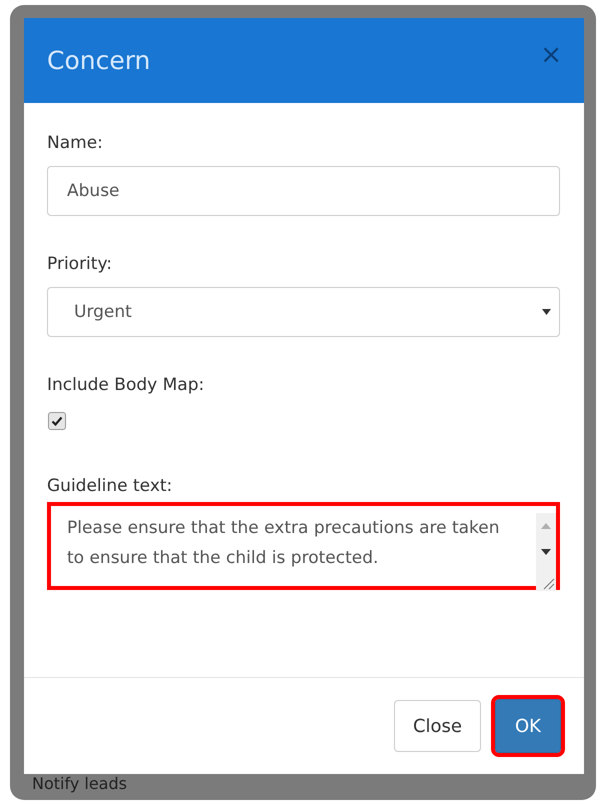 The image size is (602, 804). Describe the element at coordinates (546, 312) in the screenshot. I see `caret-icon` at that location.